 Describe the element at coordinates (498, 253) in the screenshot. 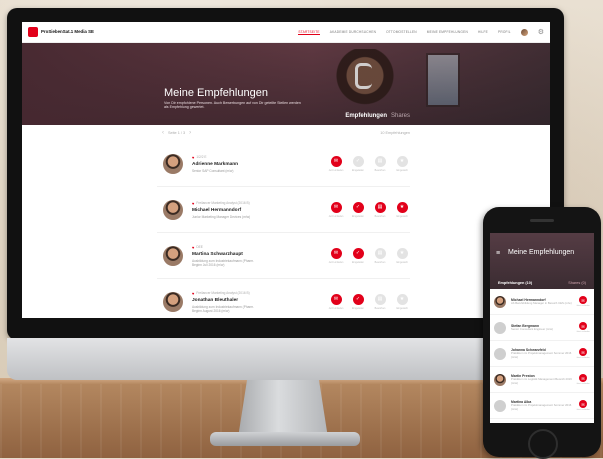

I see `hamburger-menu-icon: ≡` at that location.